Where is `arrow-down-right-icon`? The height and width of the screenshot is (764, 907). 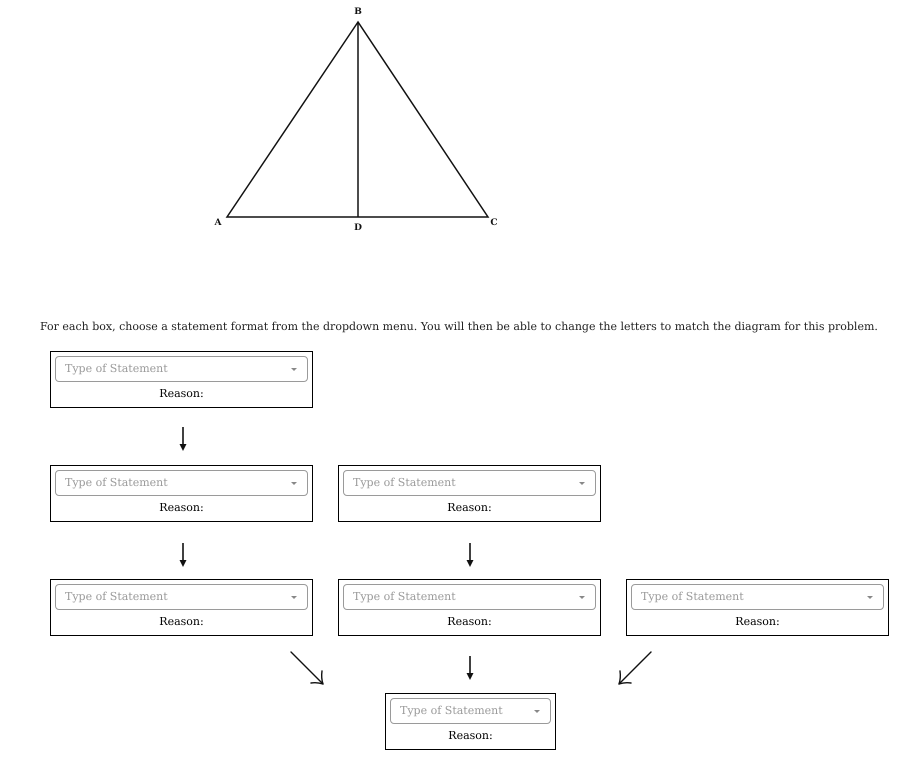 arrow-down-right-icon is located at coordinates (307, 668).